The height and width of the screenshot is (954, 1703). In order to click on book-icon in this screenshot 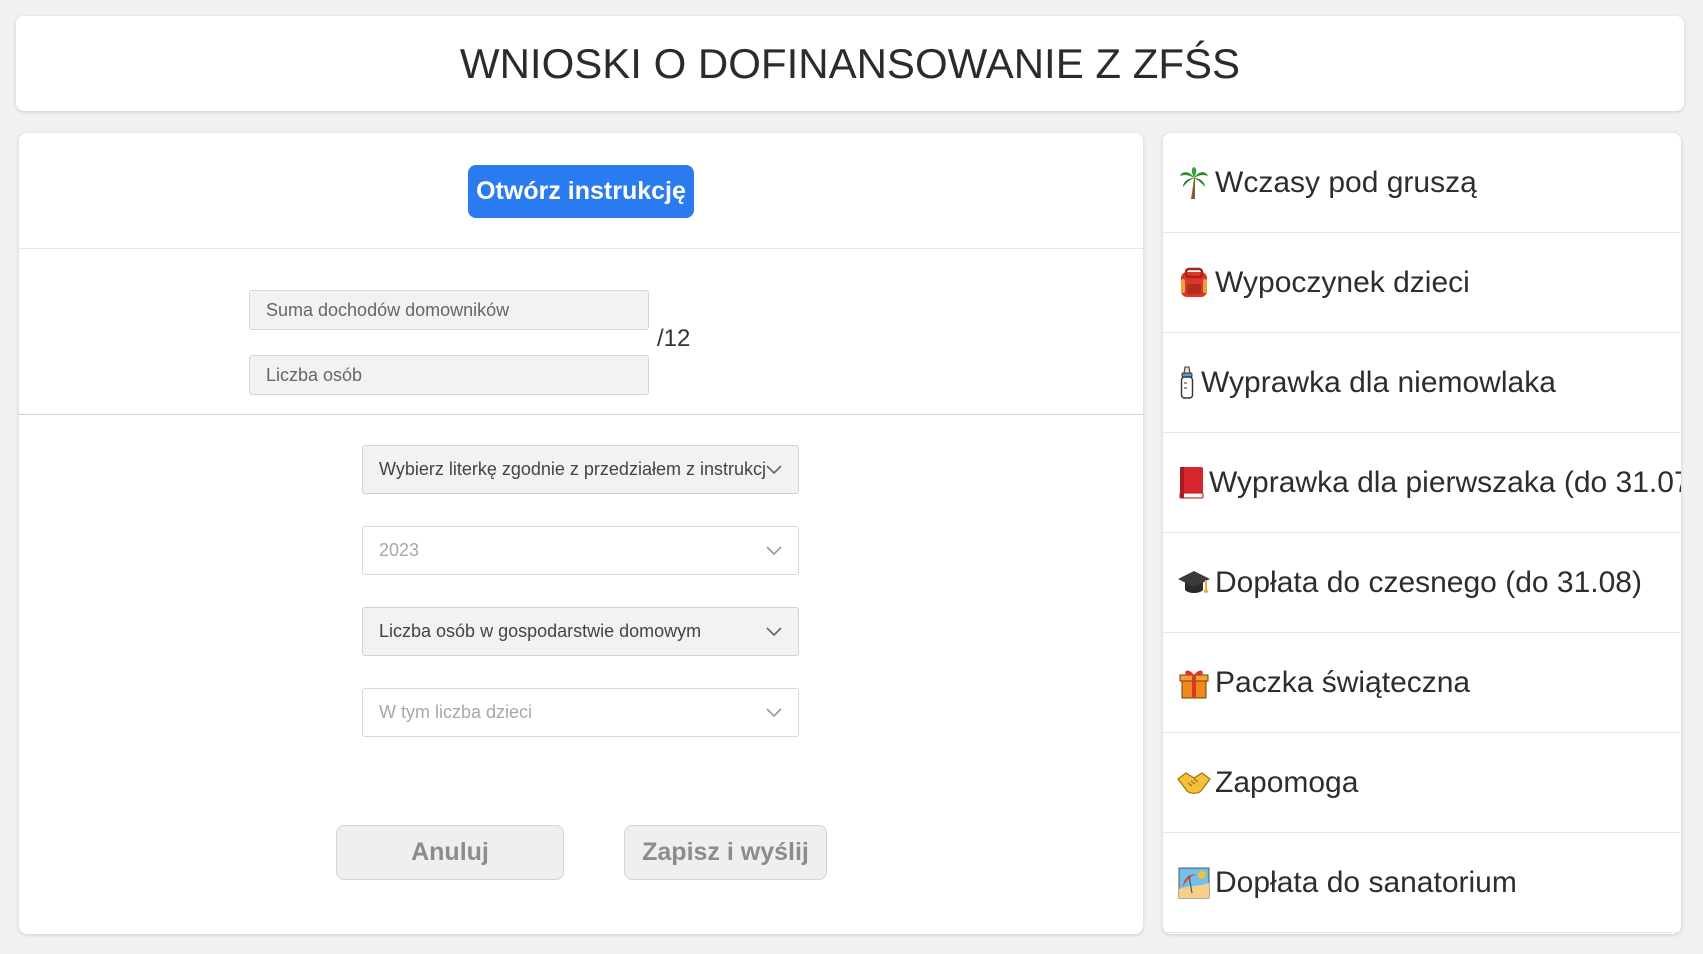, I will do `click(1191, 483)`.